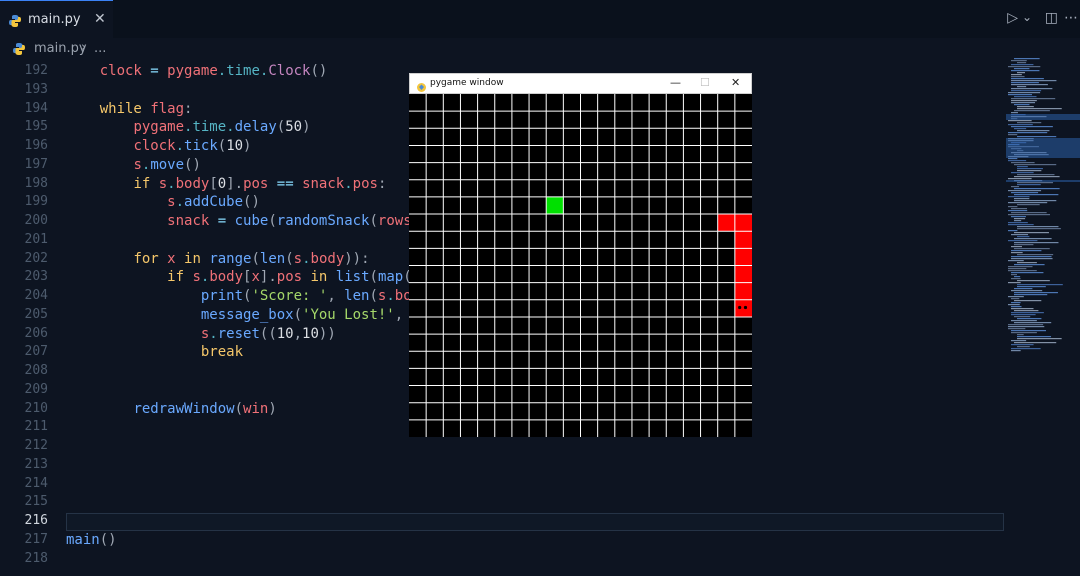 This screenshot has height=576, width=1080. I want to click on close-icon: ✕, so click(100, 19).